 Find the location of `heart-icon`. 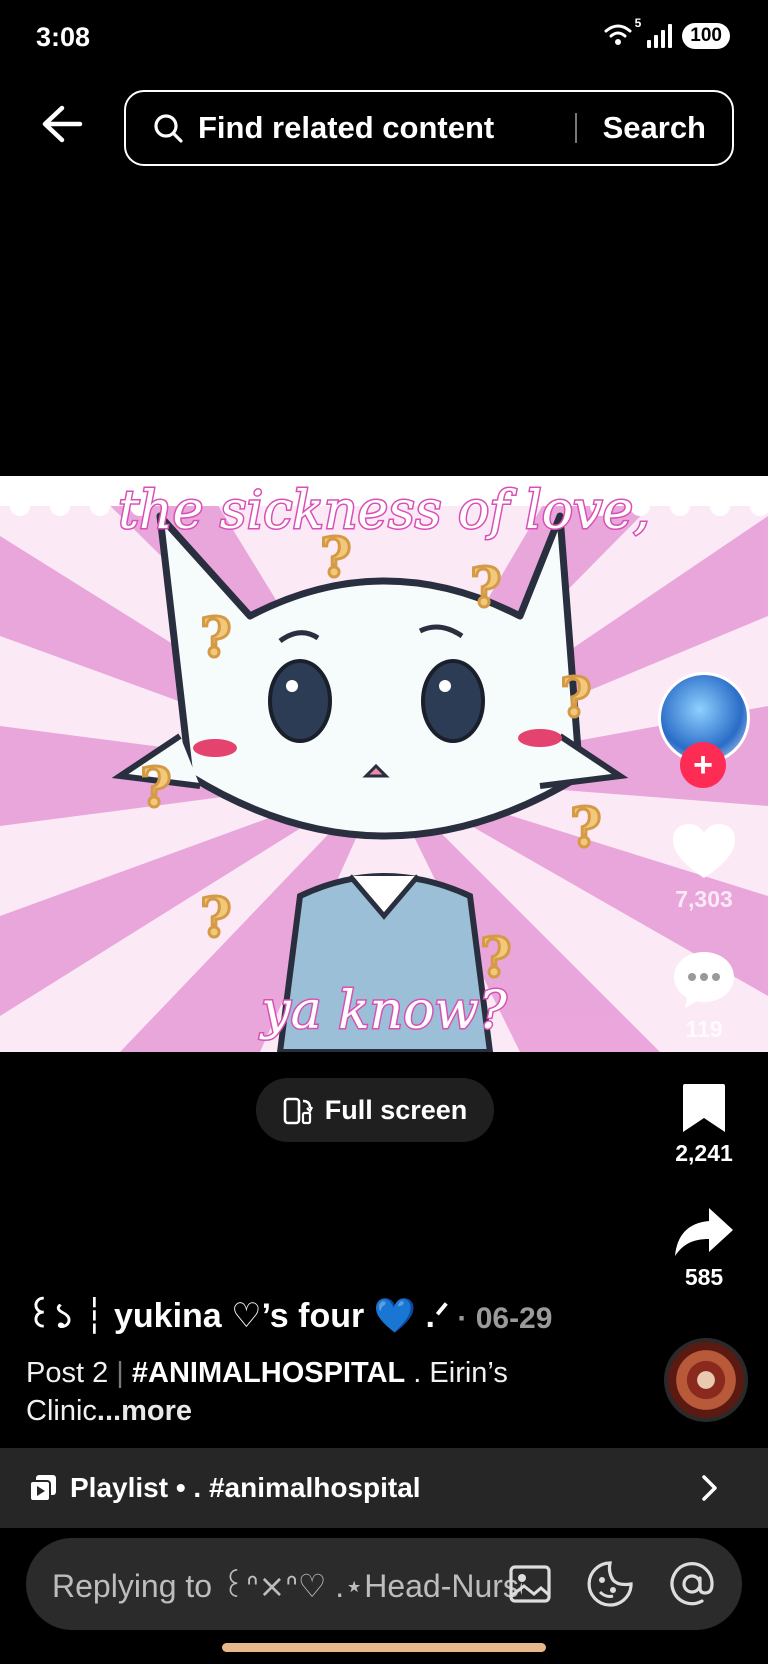

heart-icon is located at coordinates (704, 851).